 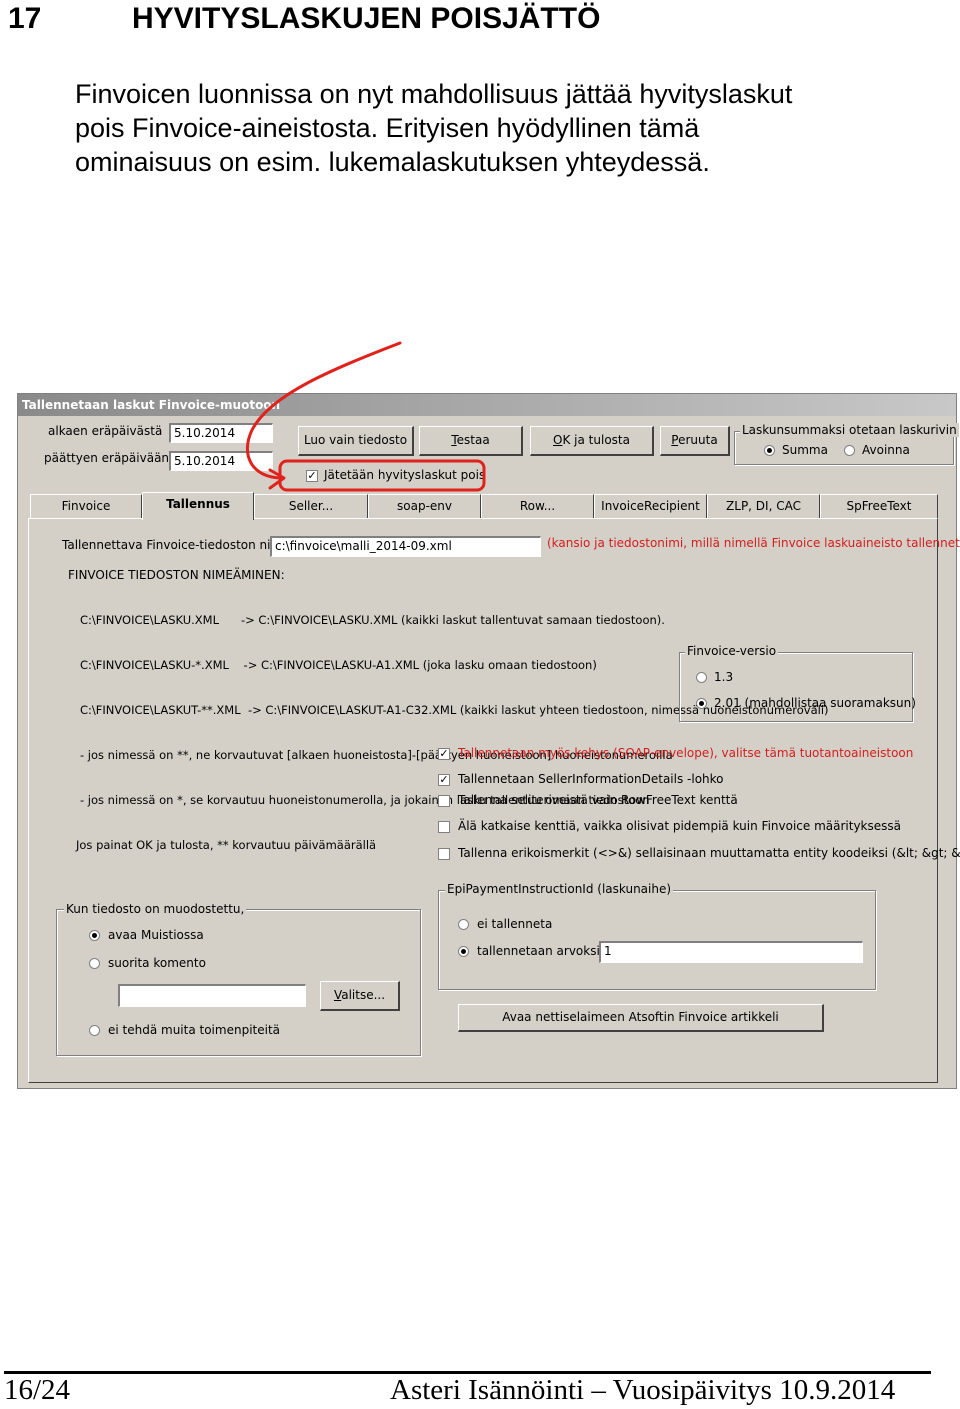 What do you see at coordinates (382, 475) in the screenshot?
I see `highlight-box` at bounding box center [382, 475].